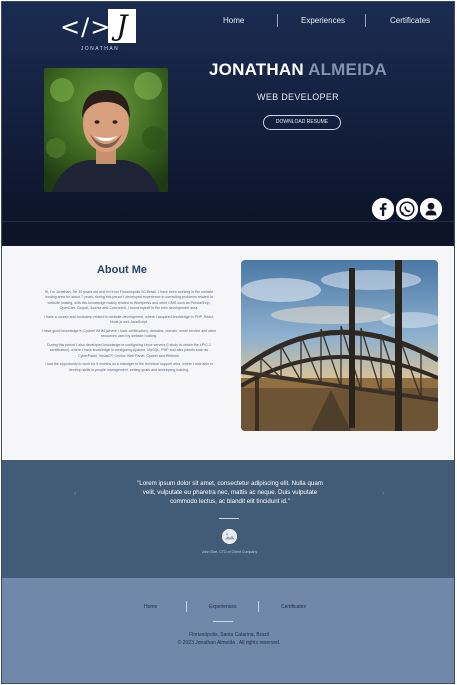 The image size is (457, 685). What do you see at coordinates (233, 20) in the screenshot?
I see `nav-home: Home` at bounding box center [233, 20].